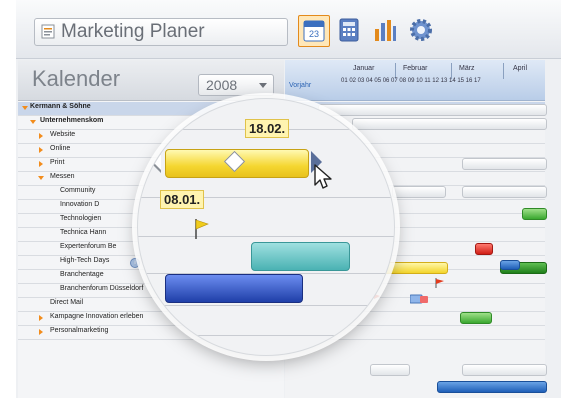 The width and height of the screenshot is (561, 398). I want to click on calculator-icon, so click(349, 30).